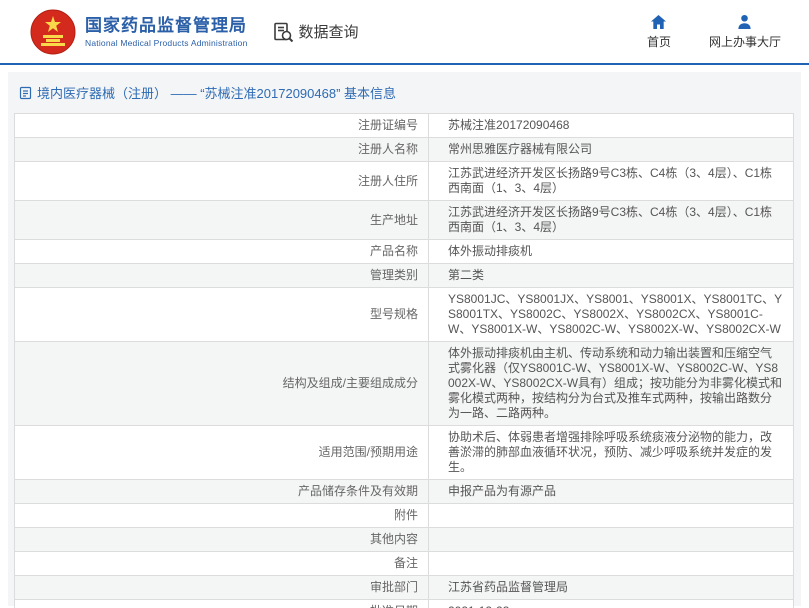  What do you see at coordinates (328, 32) in the screenshot?
I see `data-query-label: 数据查询` at bounding box center [328, 32].